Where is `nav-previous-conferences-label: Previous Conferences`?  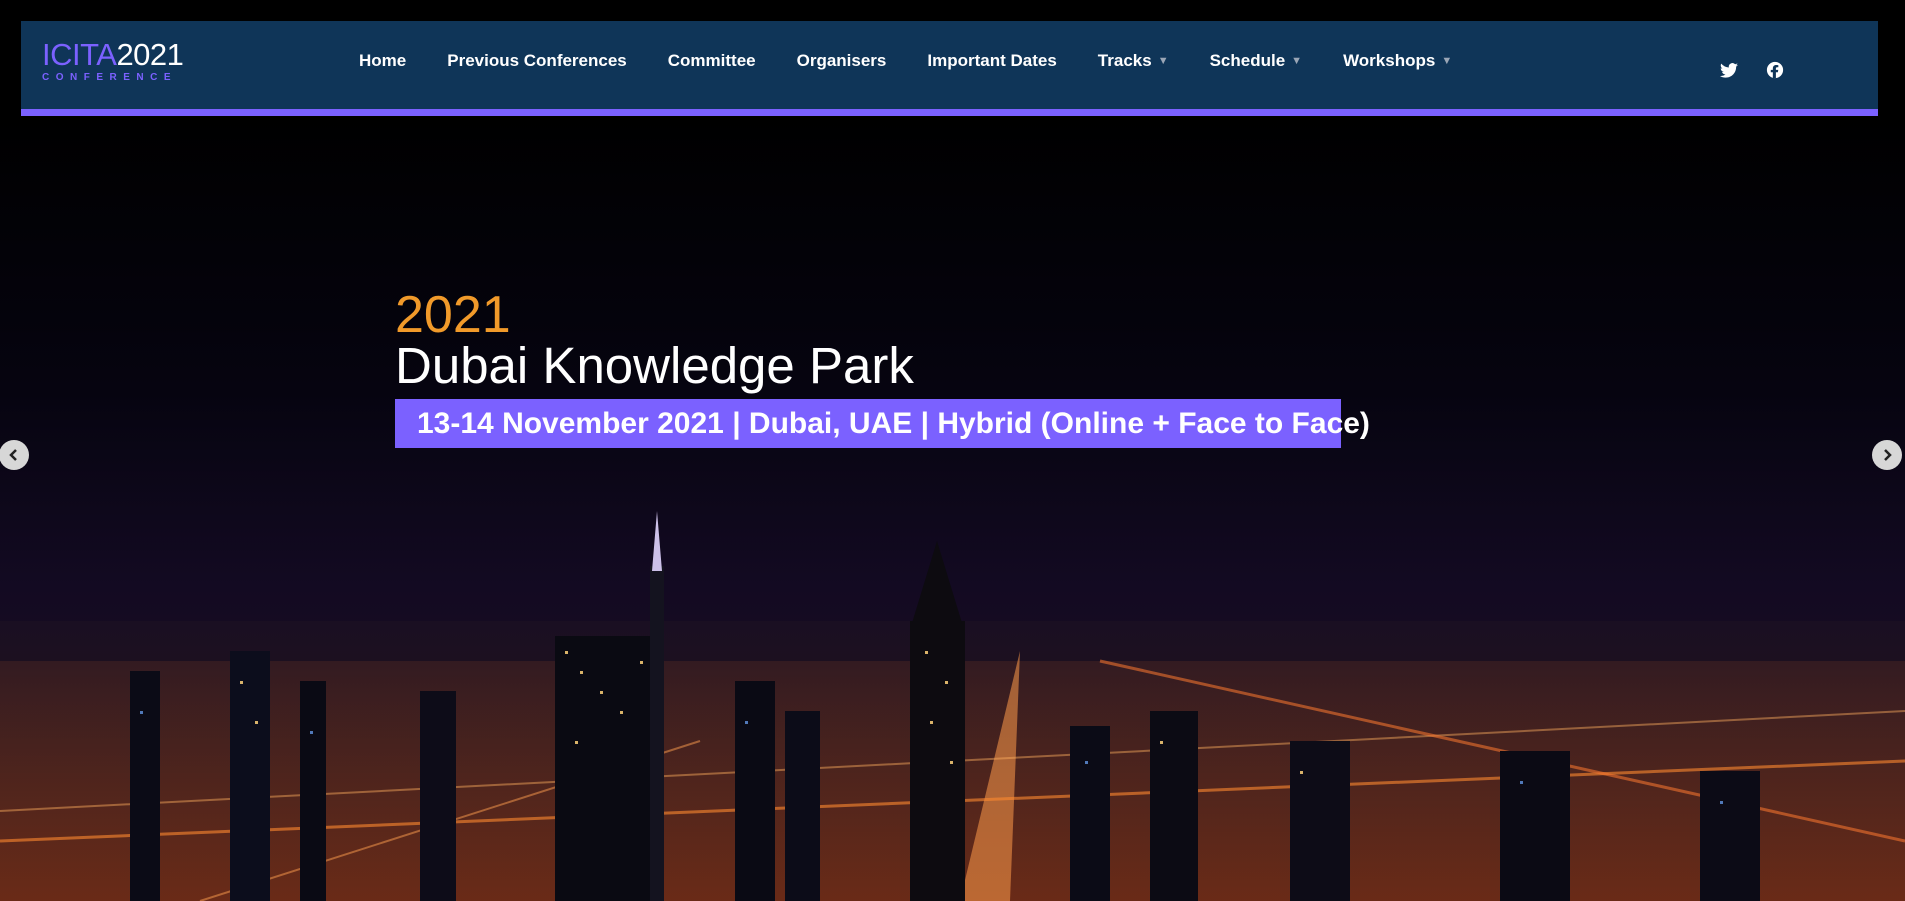
nav-previous-conferences-label: Previous Conferences is located at coordinates (537, 60).